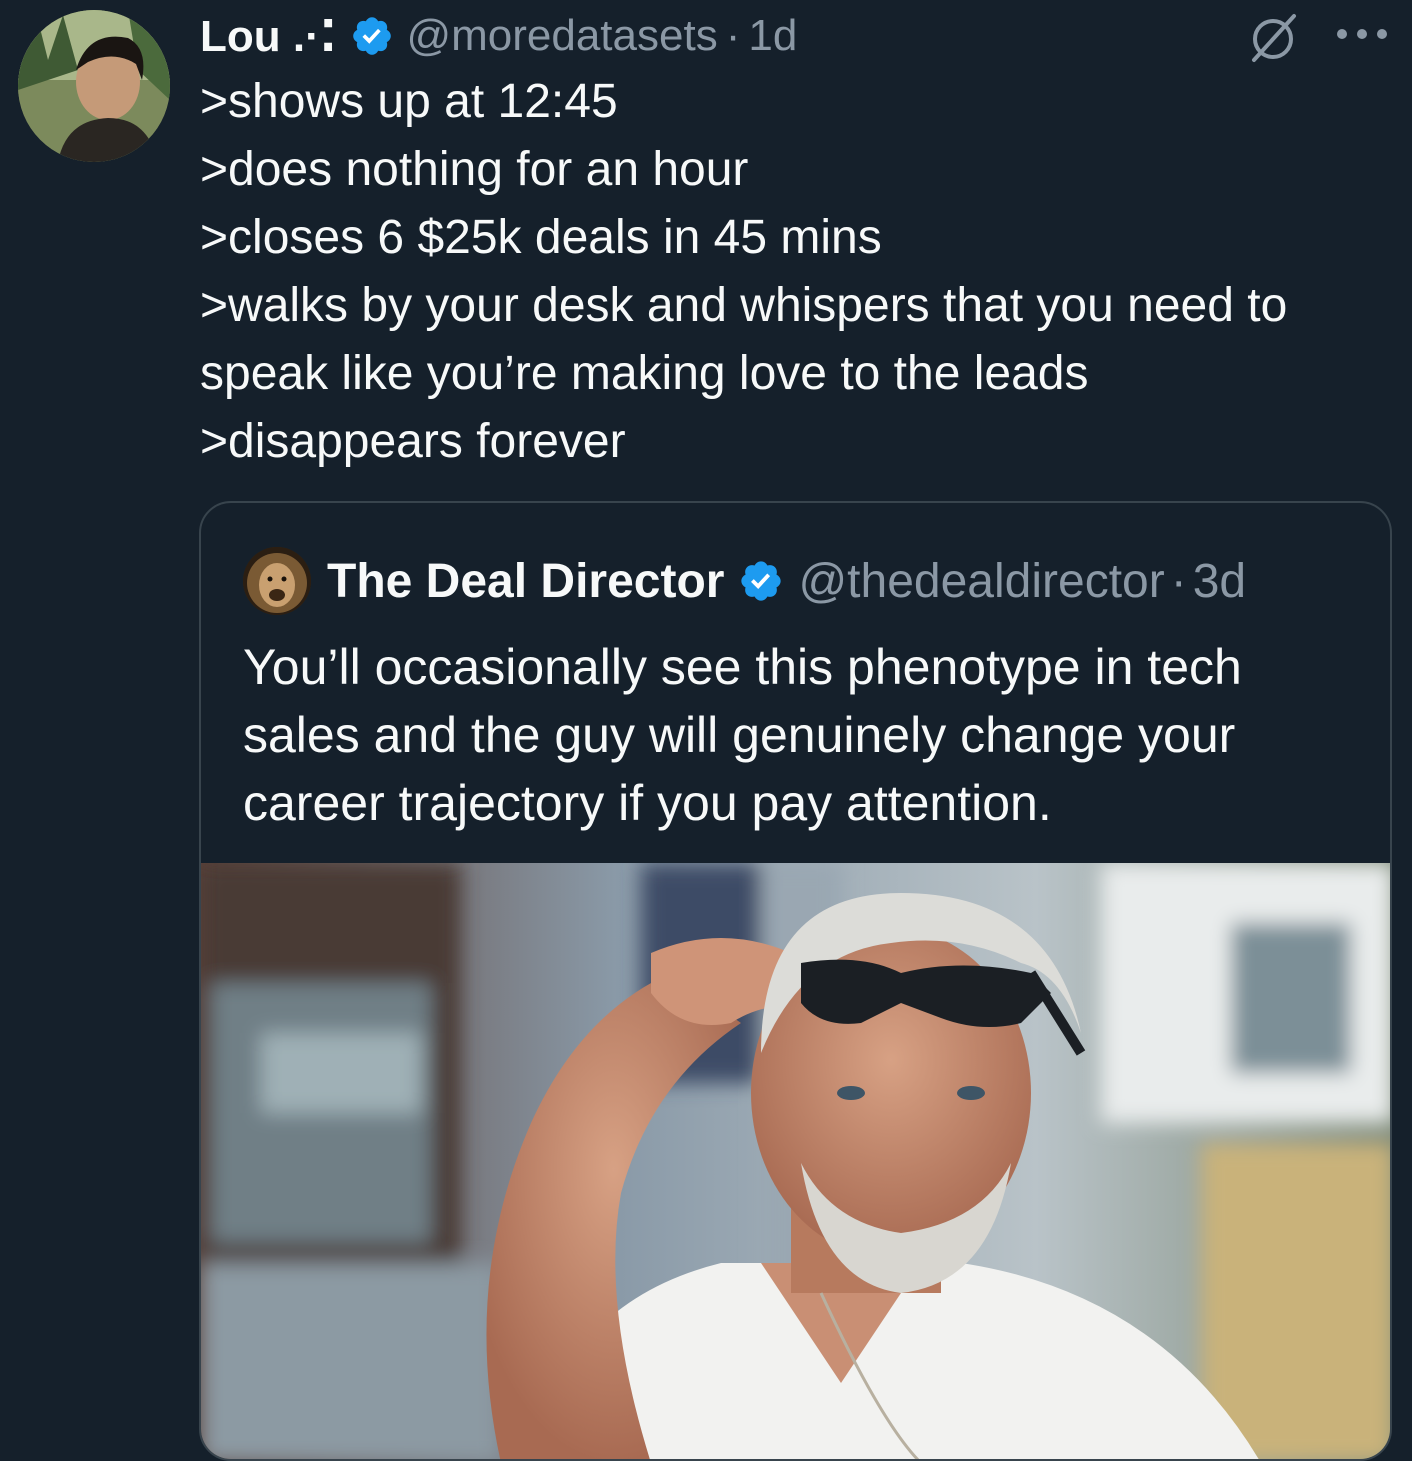  I want to click on more-icon, so click(1362, 34).